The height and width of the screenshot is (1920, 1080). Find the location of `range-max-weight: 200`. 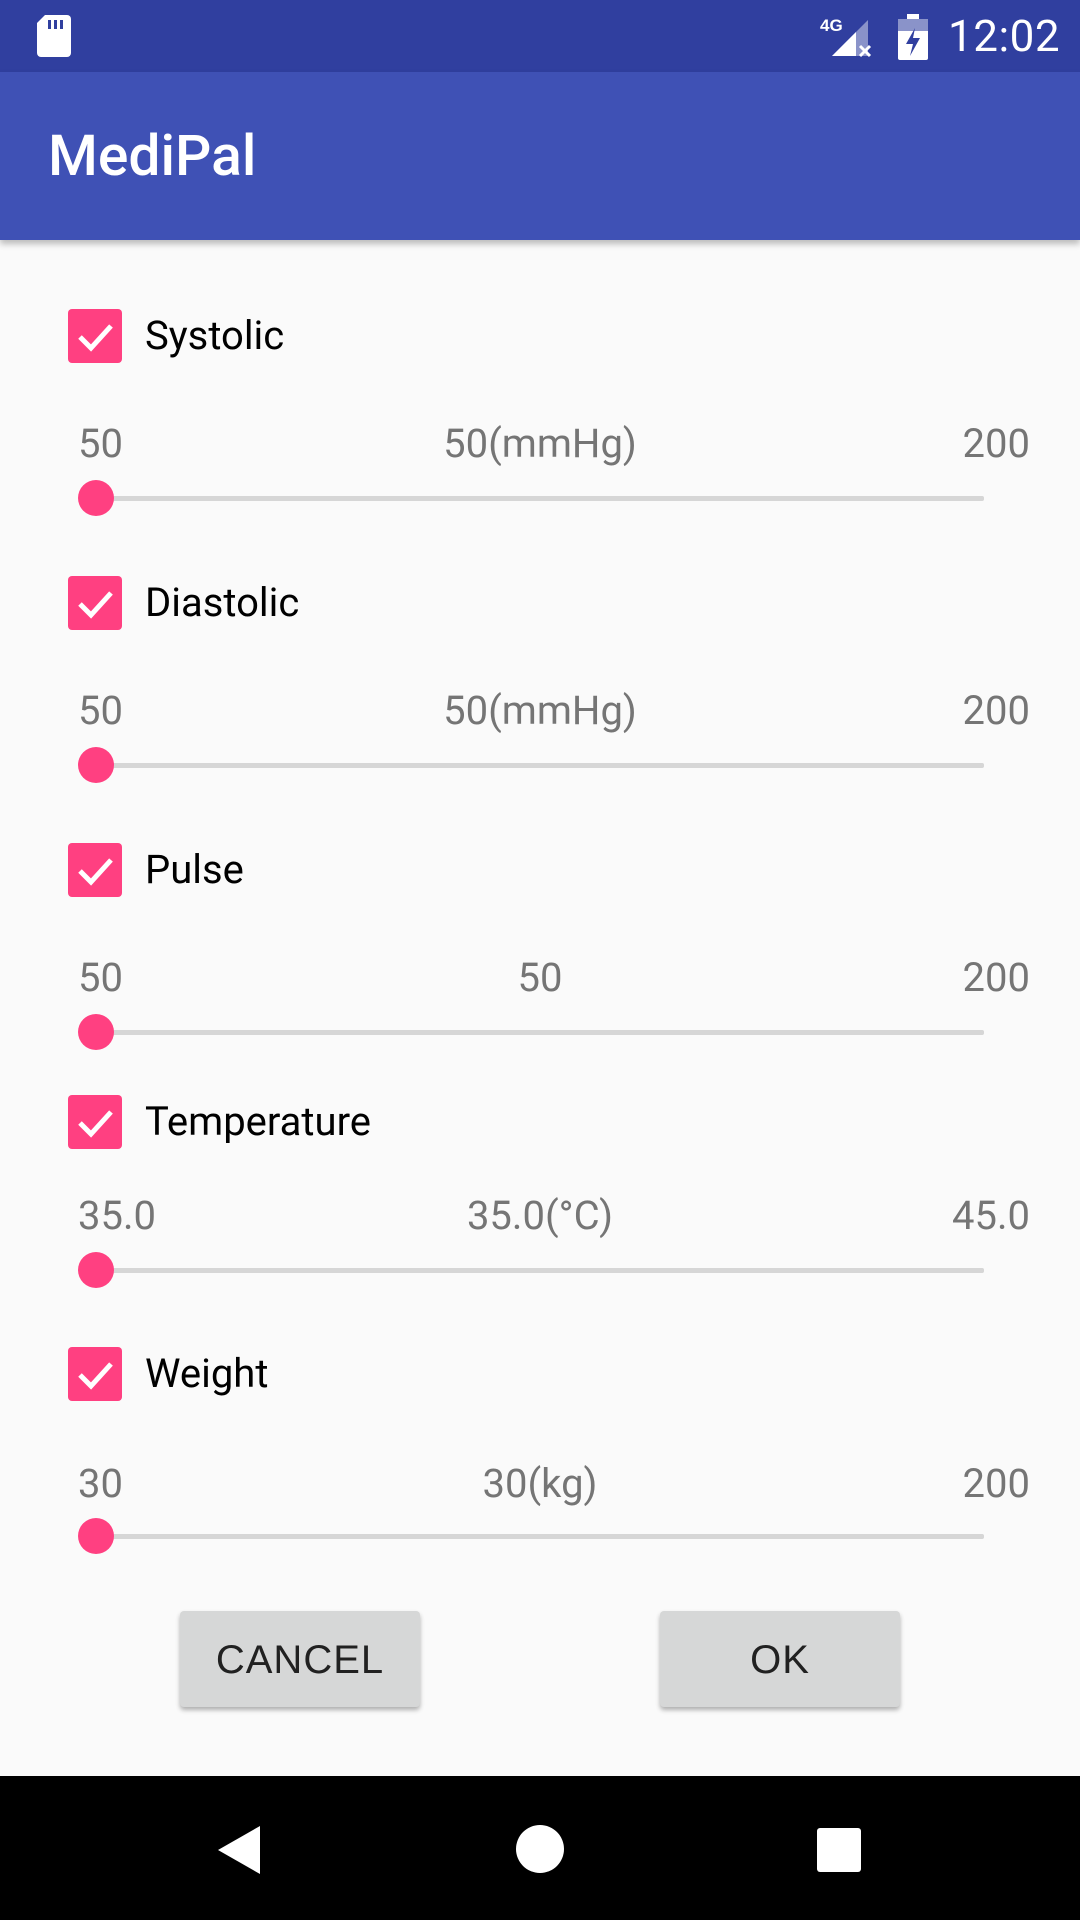

range-max-weight: 200 is located at coordinates (996, 1483).